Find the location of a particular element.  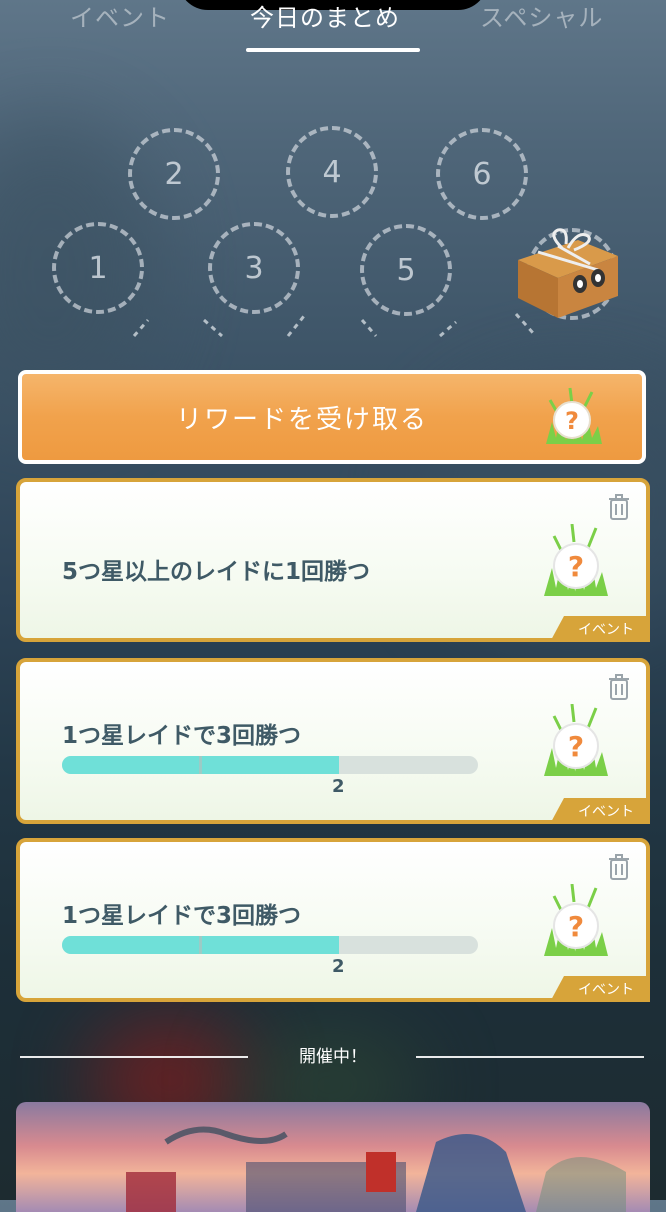

tab-events: イベント is located at coordinates (120, 18).